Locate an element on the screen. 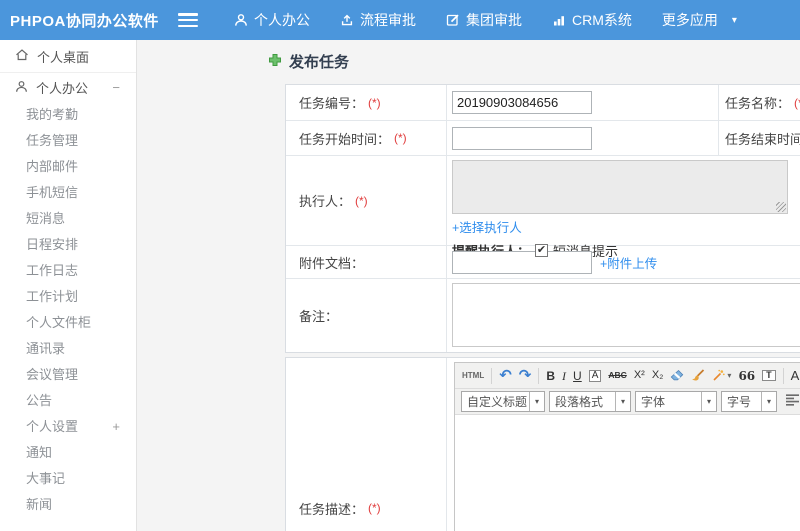  executor-box is located at coordinates (620, 187).